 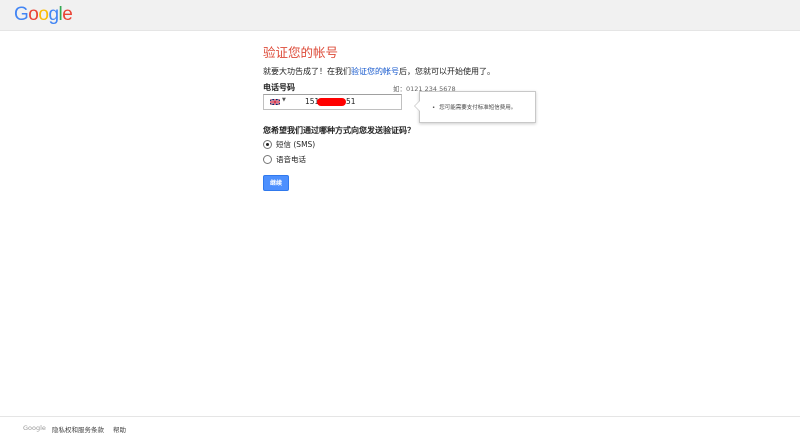 I want to click on phone-value-end: 51, so click(x=351, y=101).